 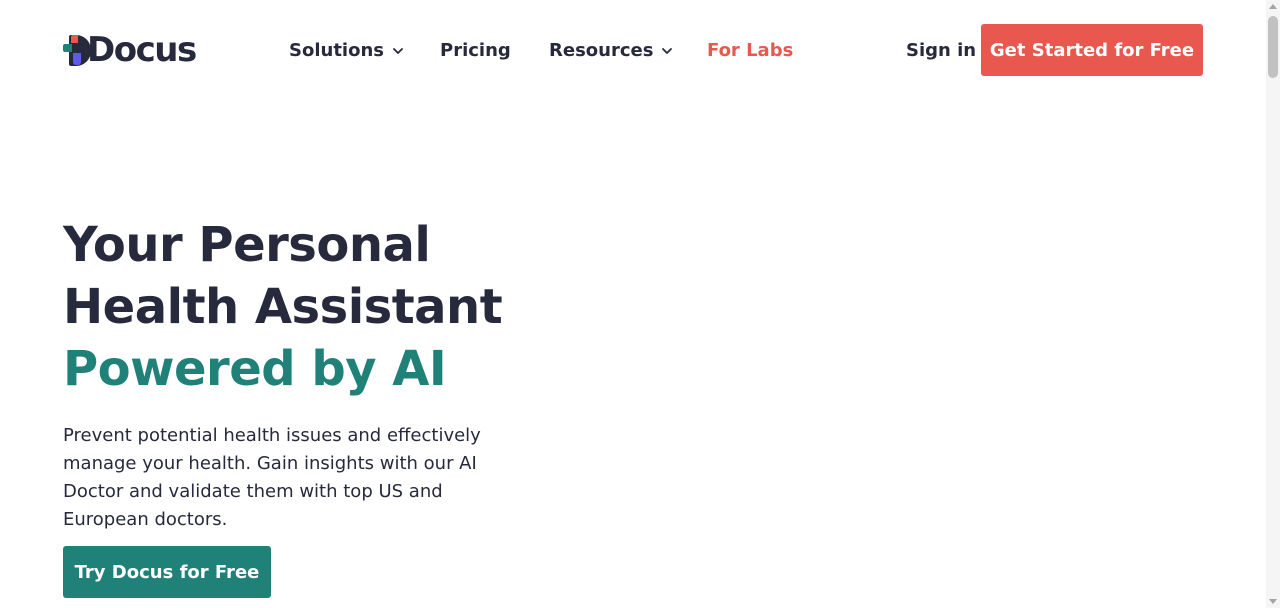 I want to click on page-scrollbar, so click(x=1273, y=304).